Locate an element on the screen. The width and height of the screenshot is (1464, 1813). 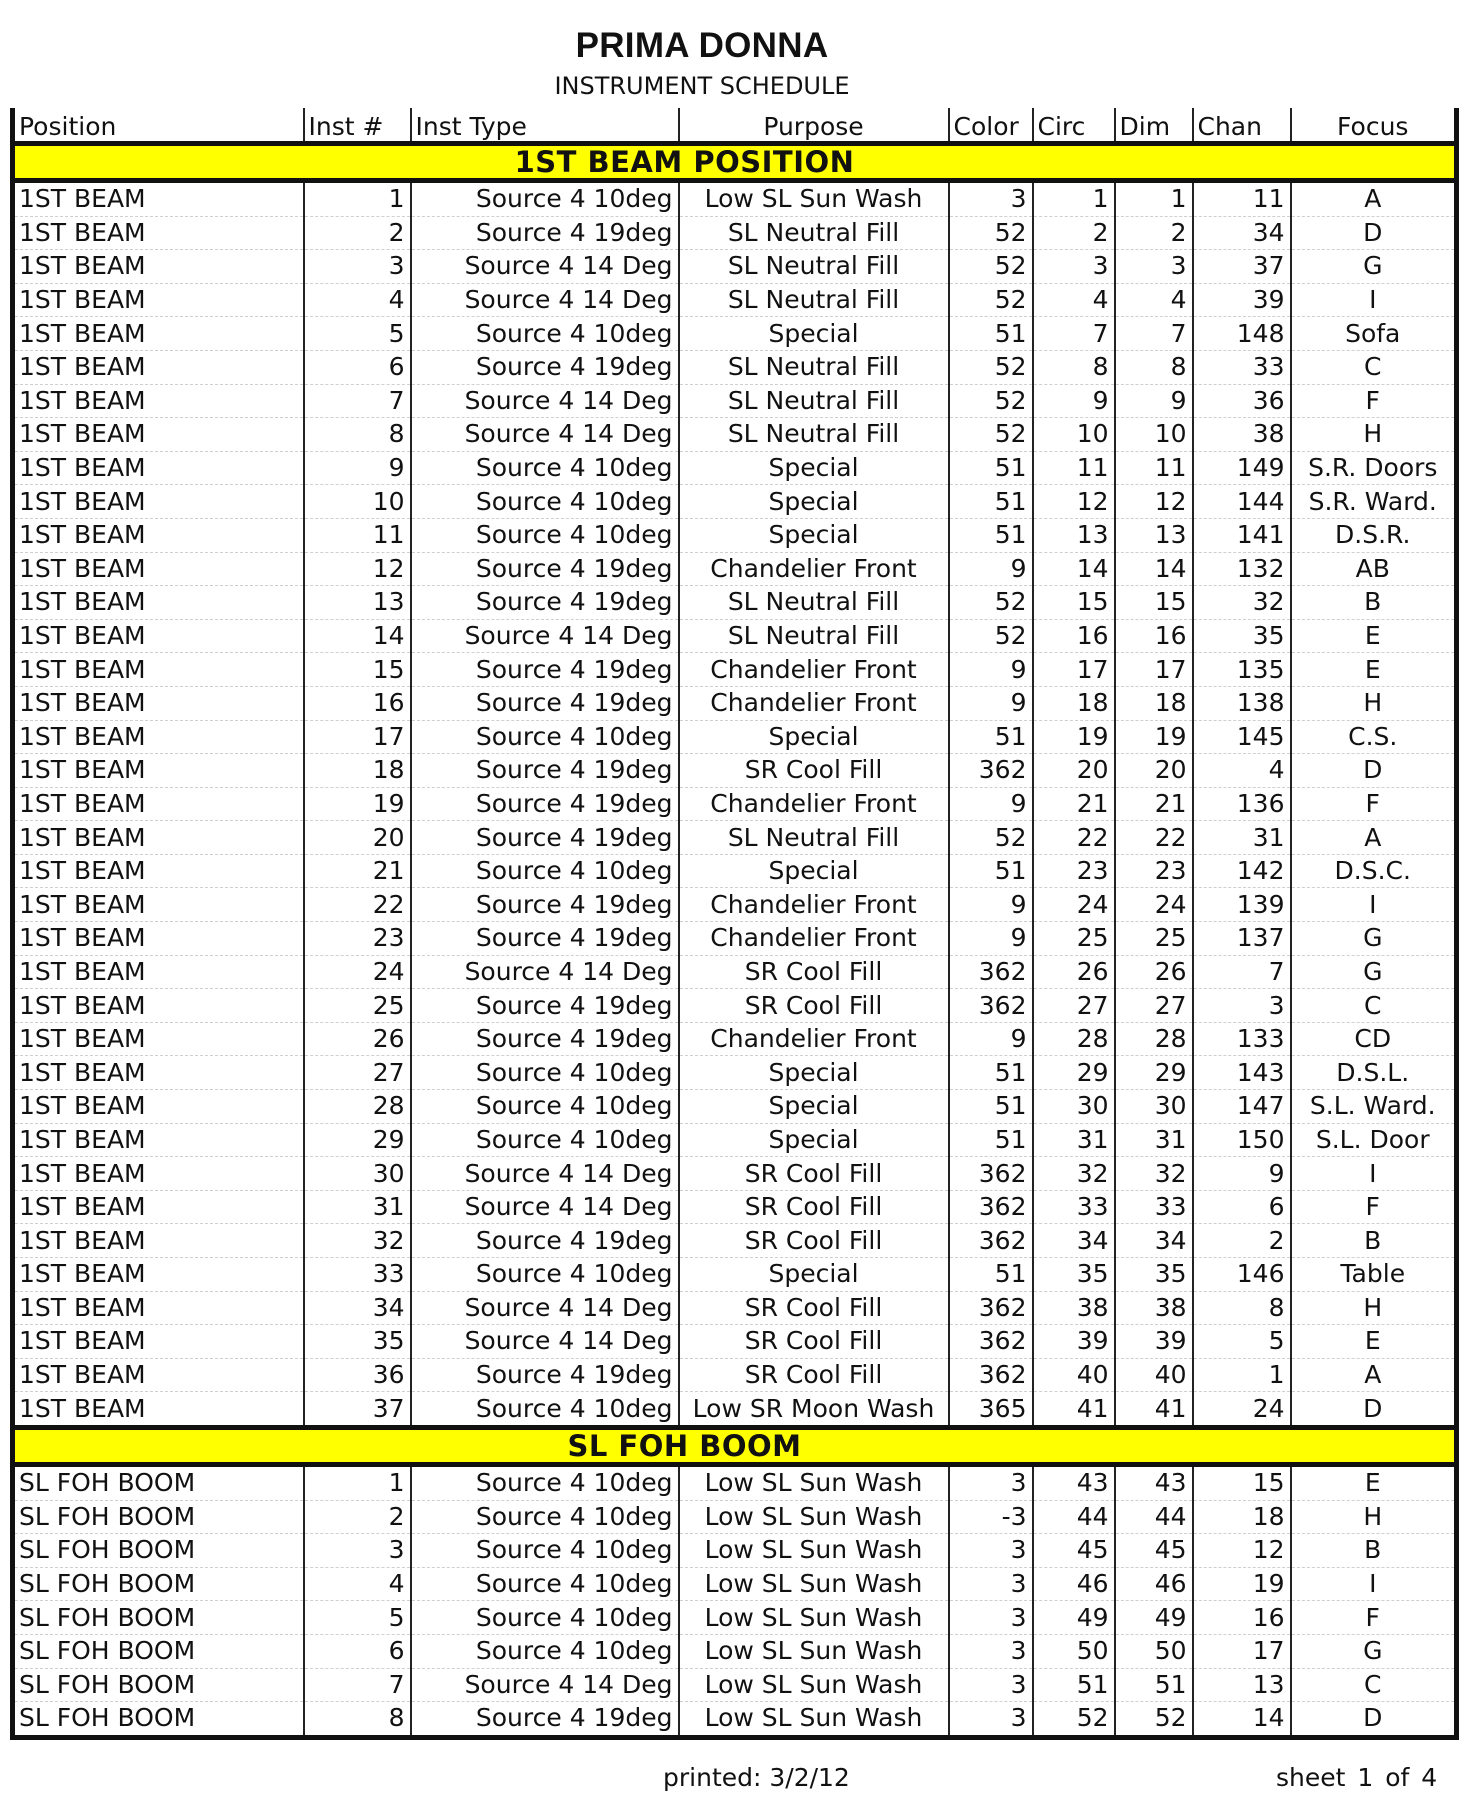
cell-circ: 17 is located at coordinates (1073, 669).